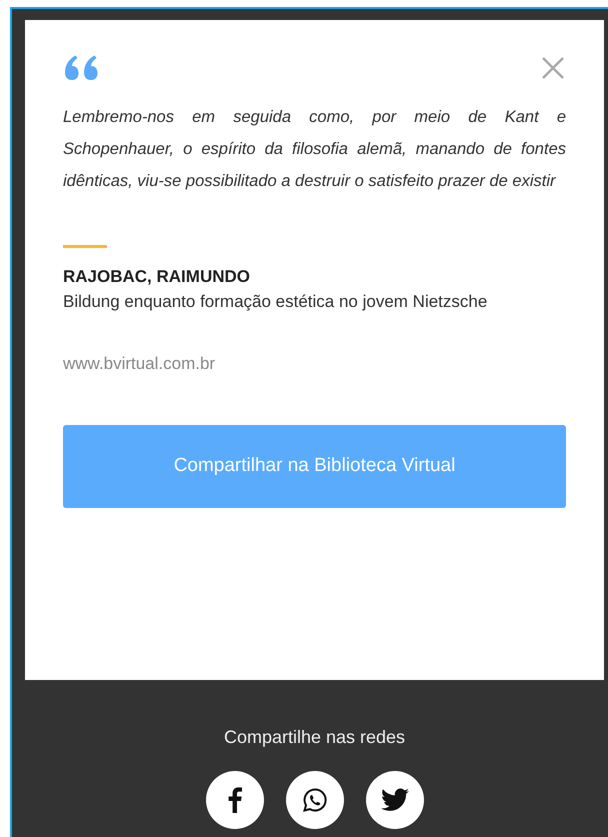 The image size is (608, 837). I want to click on work-title: Bildung enquanto formação estética no jovem Nietzsche, so click(275, 302).